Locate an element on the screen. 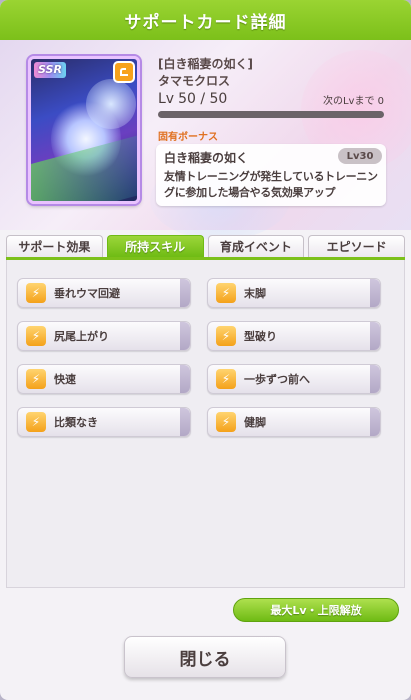 Image resolution: width=411 pixels, height=700 pixels. skill-item: ⚡ 末脚 is located at coordinates (294, 293).